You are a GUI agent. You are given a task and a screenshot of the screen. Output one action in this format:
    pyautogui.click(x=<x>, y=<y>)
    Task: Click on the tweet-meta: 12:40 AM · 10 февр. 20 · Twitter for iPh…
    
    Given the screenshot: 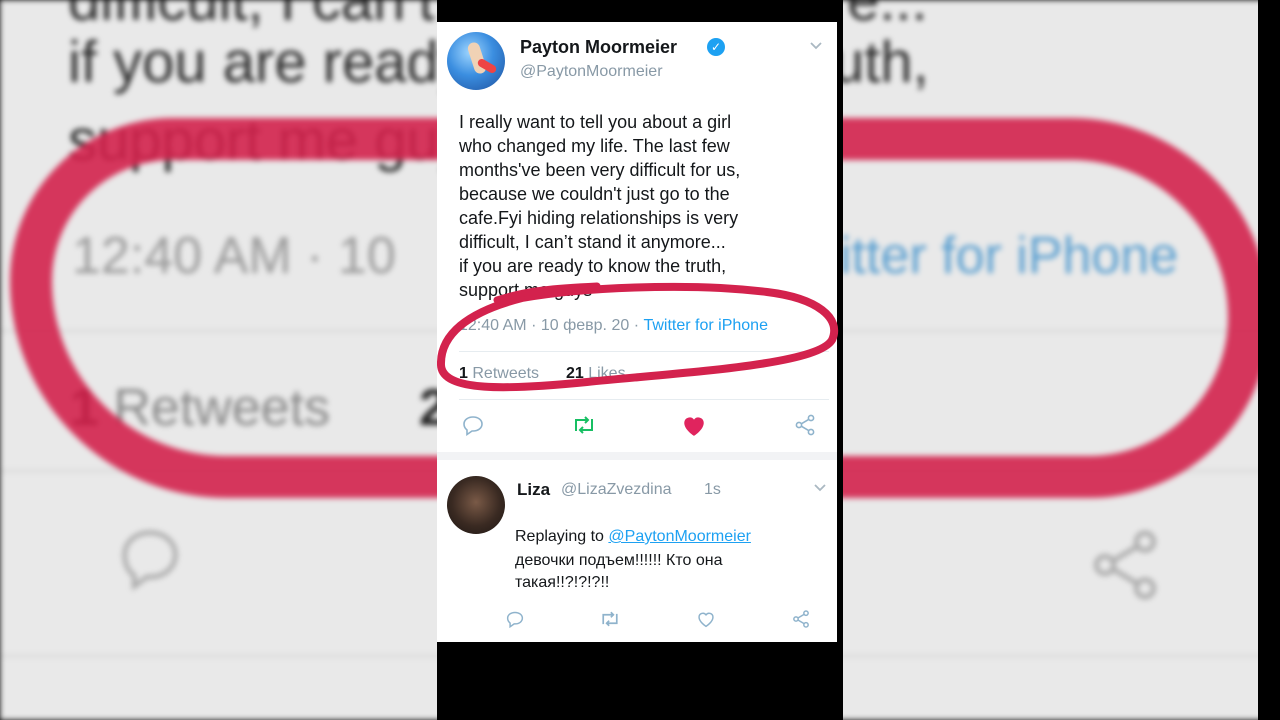 What is the action you would take?
    pyautogui.click(x=613, y=326)
    